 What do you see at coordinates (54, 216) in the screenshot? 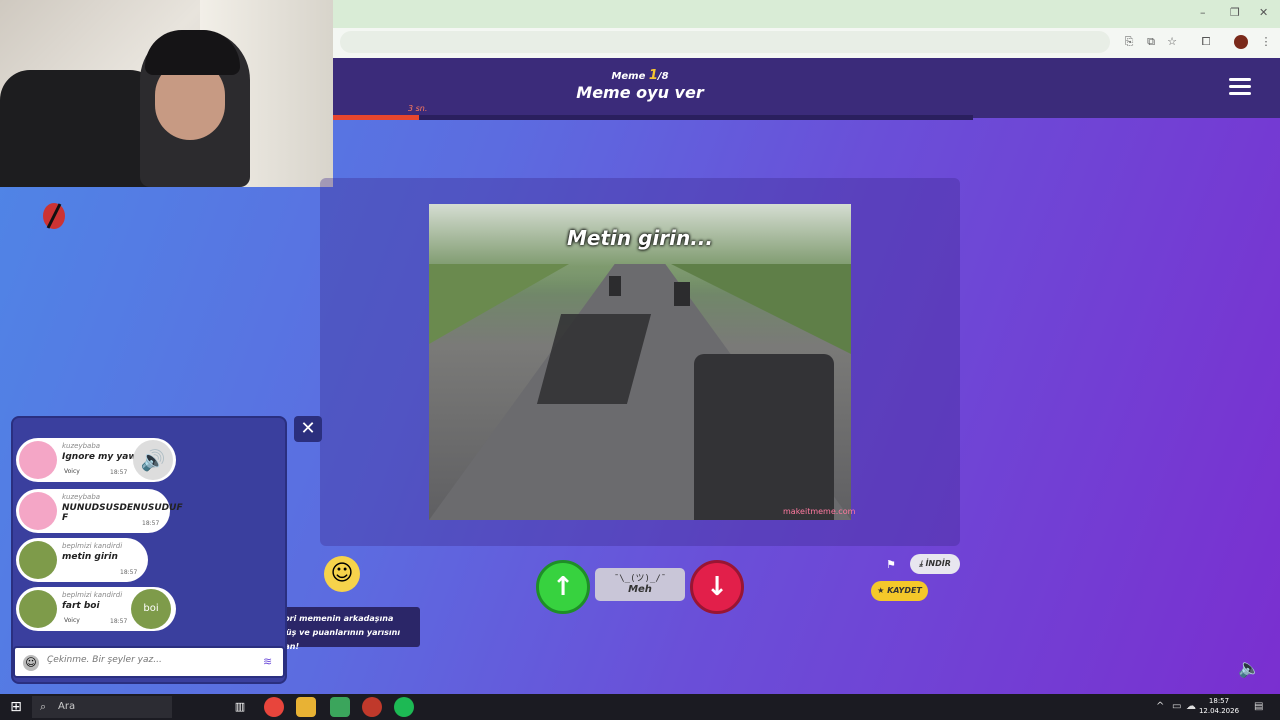
I see `brand-logo-icon` at bounding box center [54, 216].